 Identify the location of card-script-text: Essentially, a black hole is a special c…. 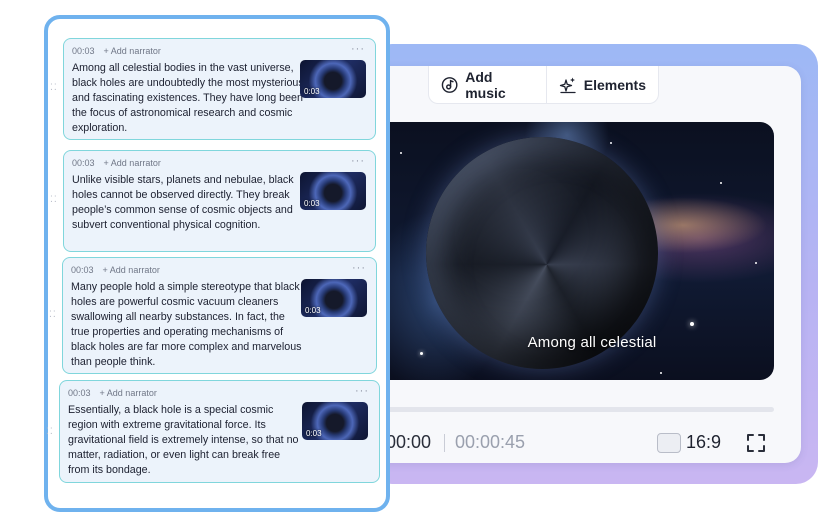
(184, 440).